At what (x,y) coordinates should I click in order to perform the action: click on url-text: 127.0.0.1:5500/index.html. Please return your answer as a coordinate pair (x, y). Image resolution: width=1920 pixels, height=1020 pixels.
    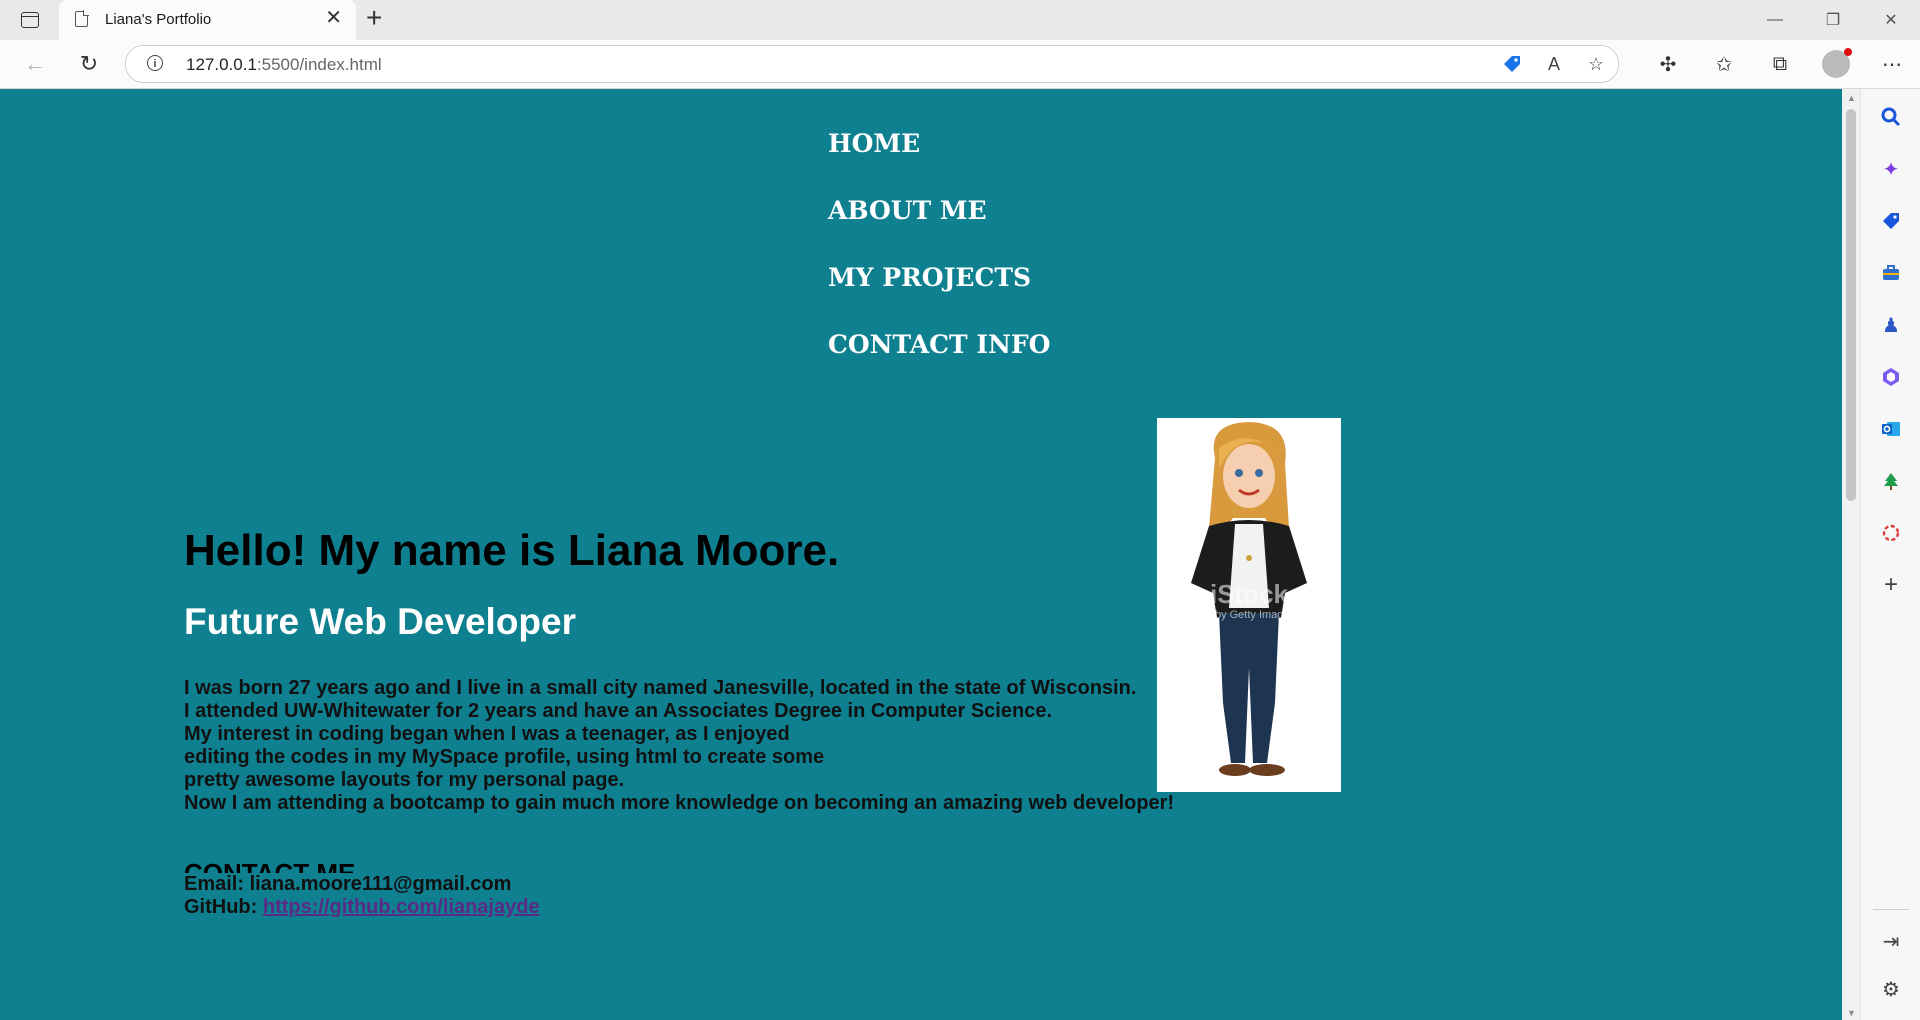
    Looking at the image, I should click on (284, 65).